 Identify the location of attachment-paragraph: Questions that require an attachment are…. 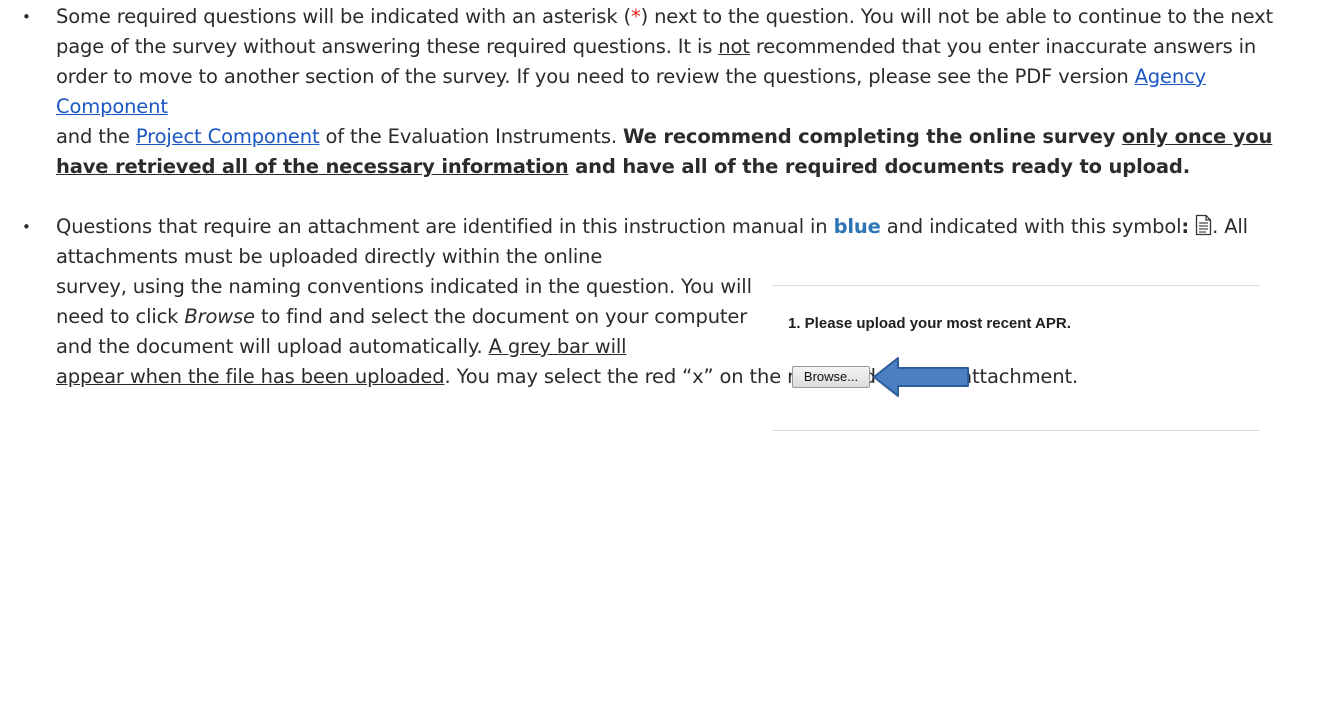
(652, 241).